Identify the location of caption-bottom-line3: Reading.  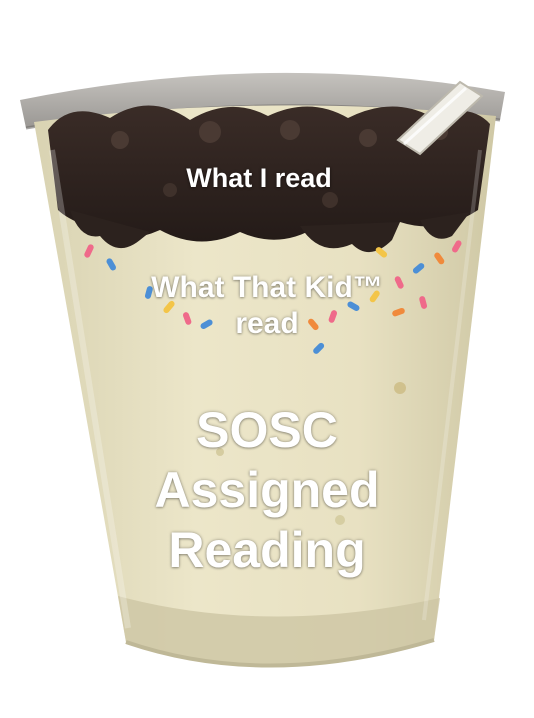
(267, 550).